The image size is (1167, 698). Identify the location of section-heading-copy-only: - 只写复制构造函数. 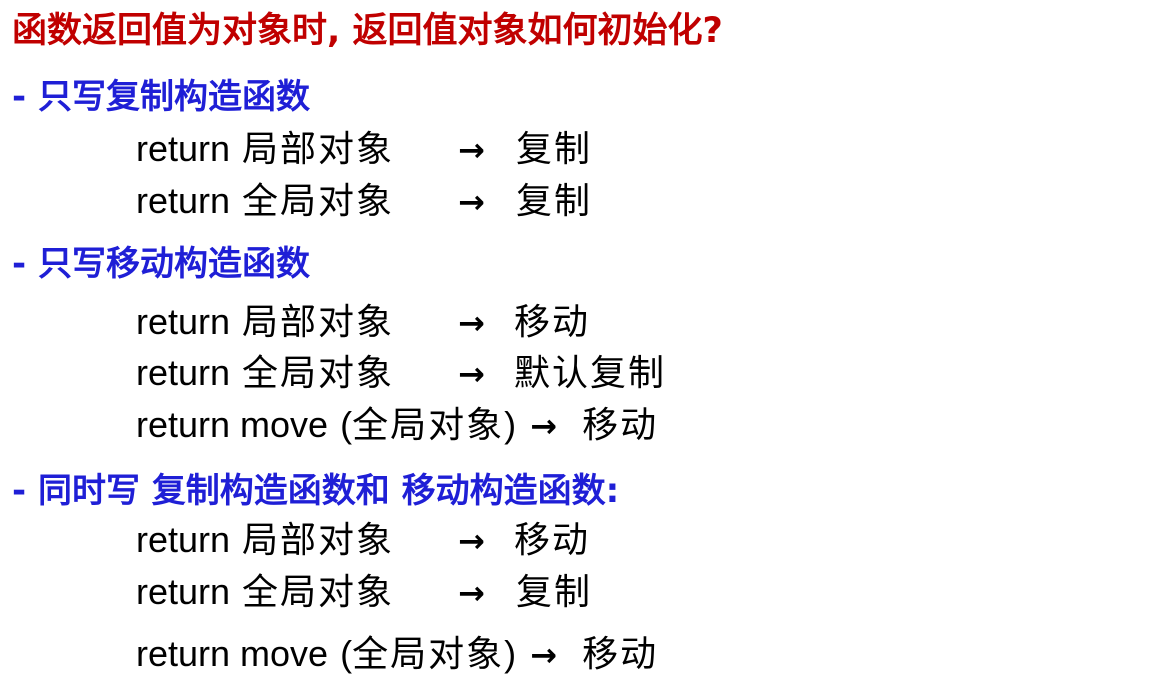
(161, 97).